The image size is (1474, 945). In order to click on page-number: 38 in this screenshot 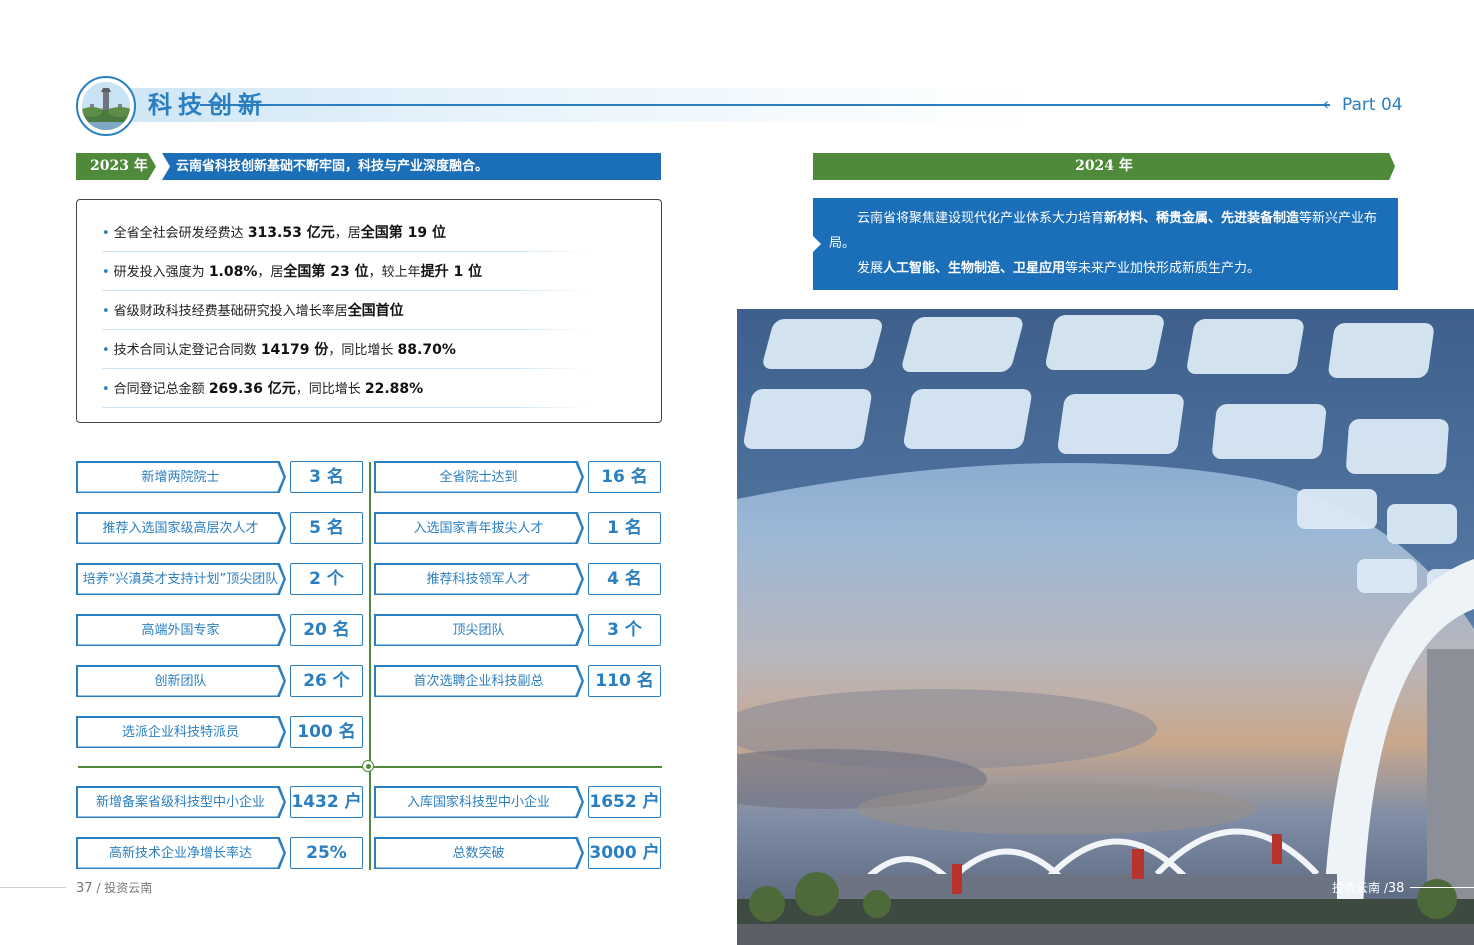, I will do `click(1396, 888)`.